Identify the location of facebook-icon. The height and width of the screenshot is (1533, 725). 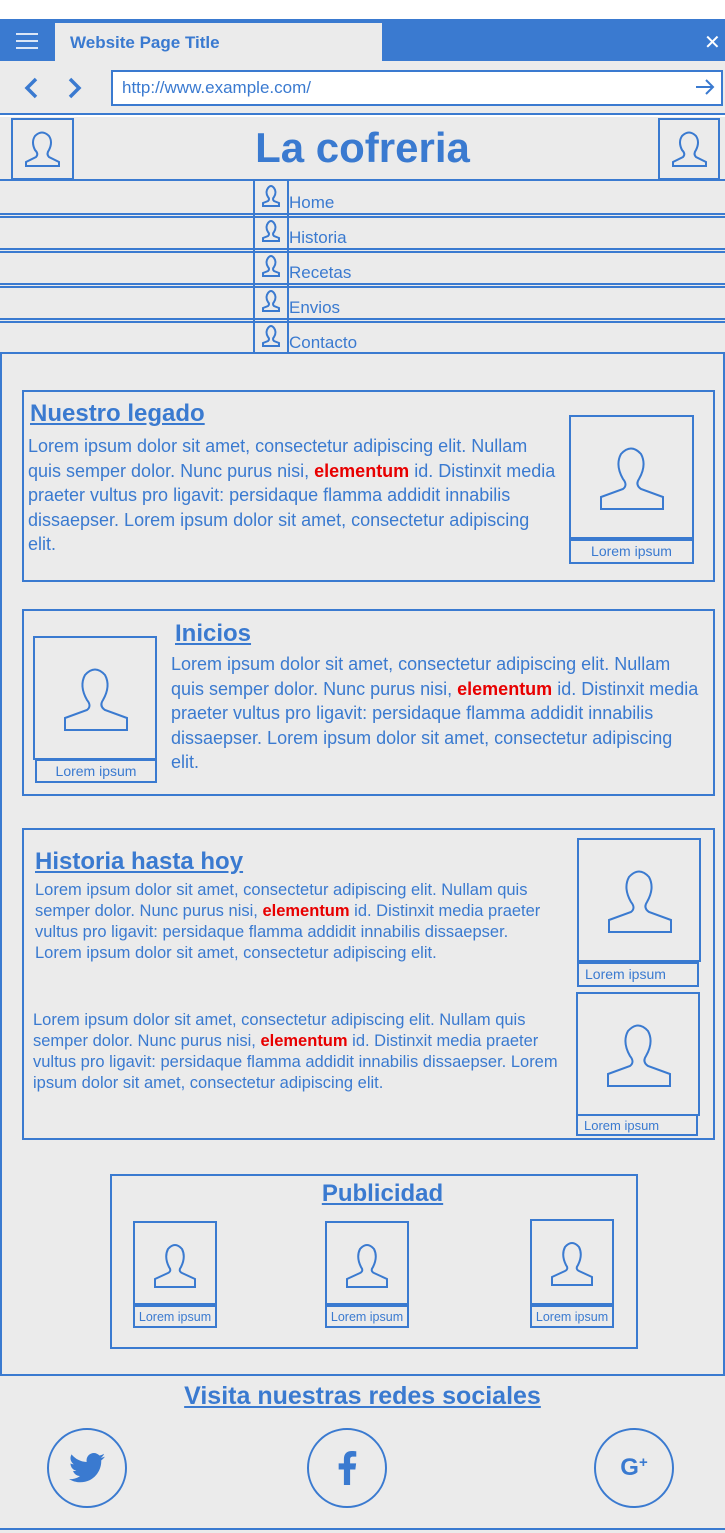
(347, 1468).